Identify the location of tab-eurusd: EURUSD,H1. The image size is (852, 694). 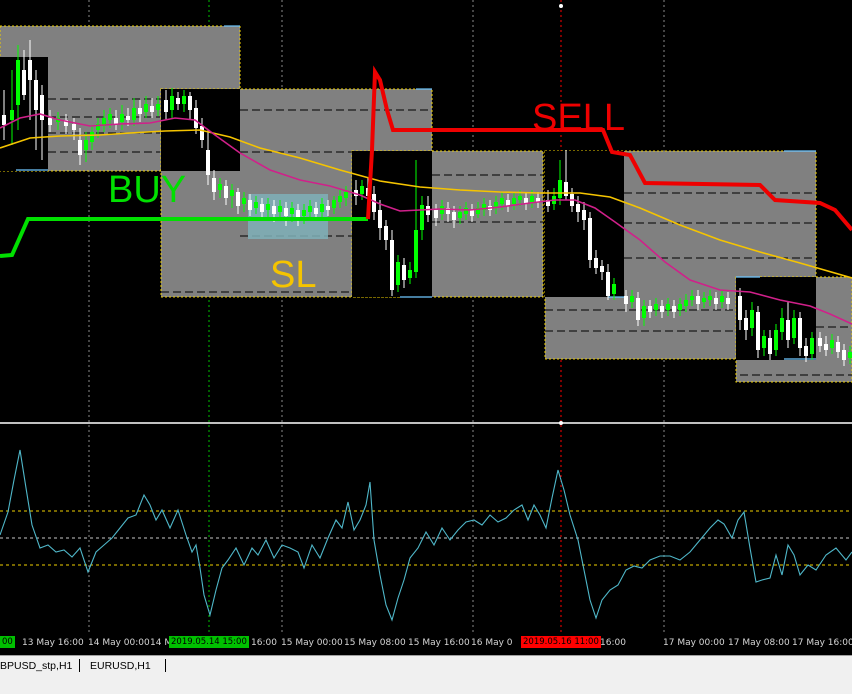
(120, 666).